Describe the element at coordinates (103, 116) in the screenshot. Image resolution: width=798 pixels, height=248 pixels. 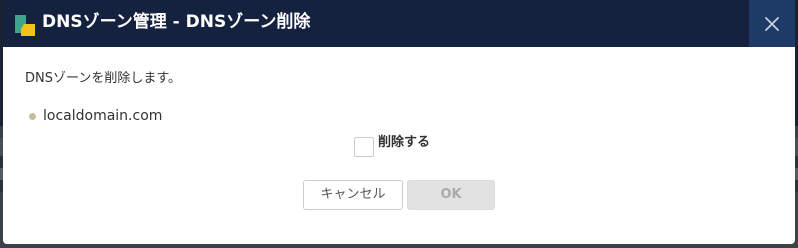
I see `zone-name: localdomain.com` at that location.